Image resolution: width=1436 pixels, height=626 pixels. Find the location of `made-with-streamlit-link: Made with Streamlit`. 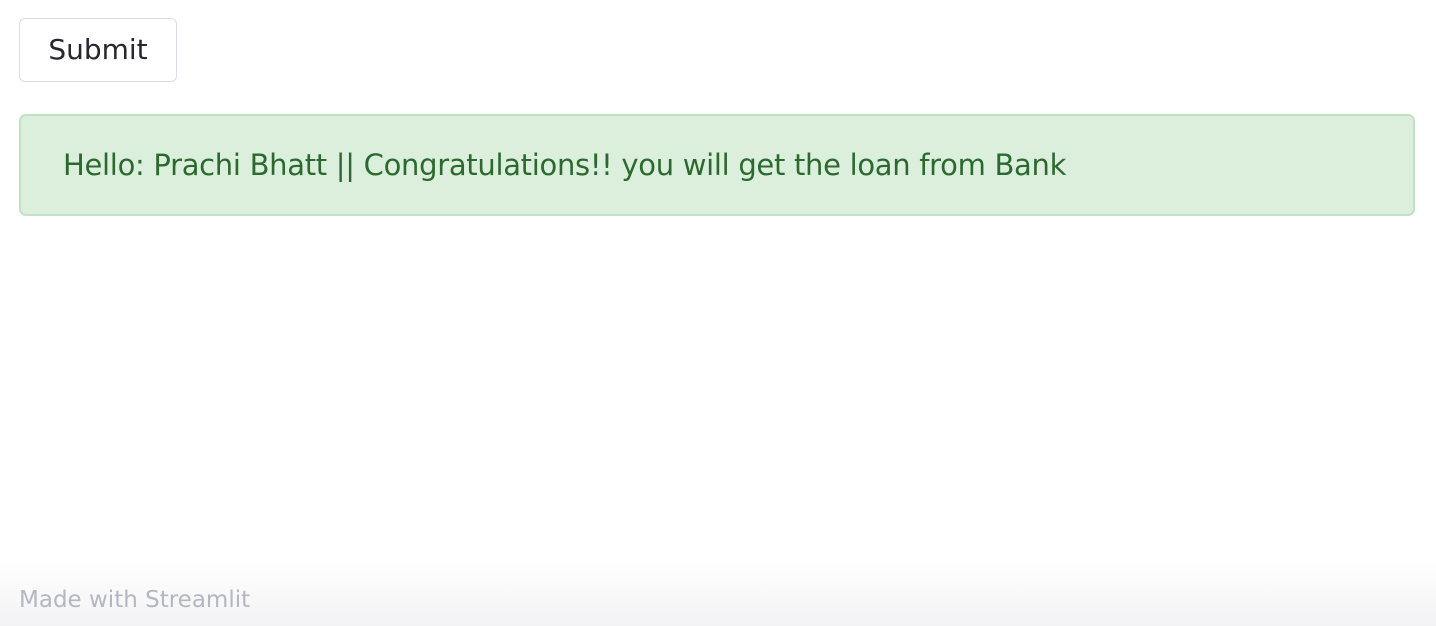

made-with-streamlit-link: Made with Streamlit is located at coordinates (134, 600).